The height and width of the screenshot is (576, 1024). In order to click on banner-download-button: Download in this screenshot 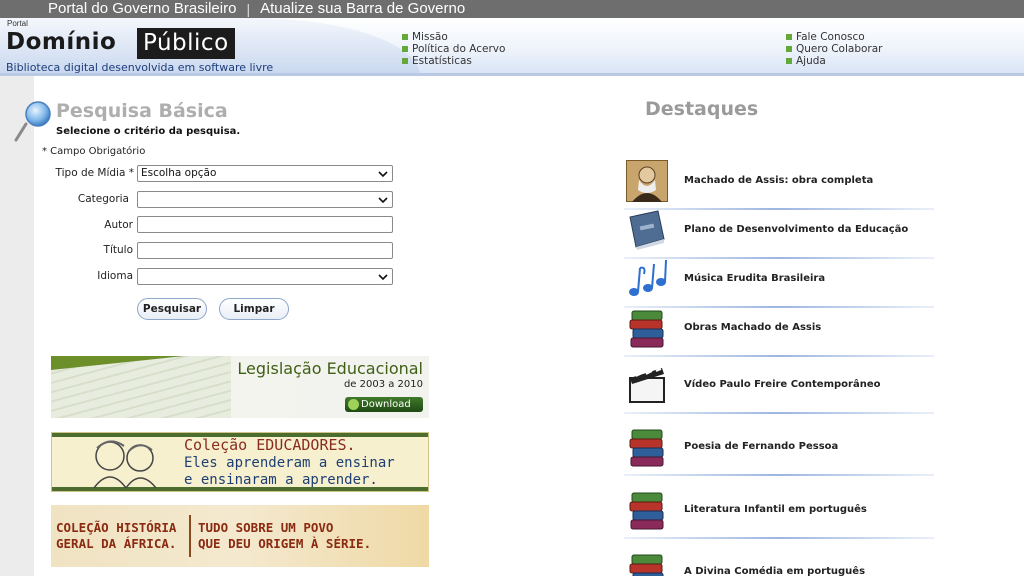, I will do `click(384, 404)`.